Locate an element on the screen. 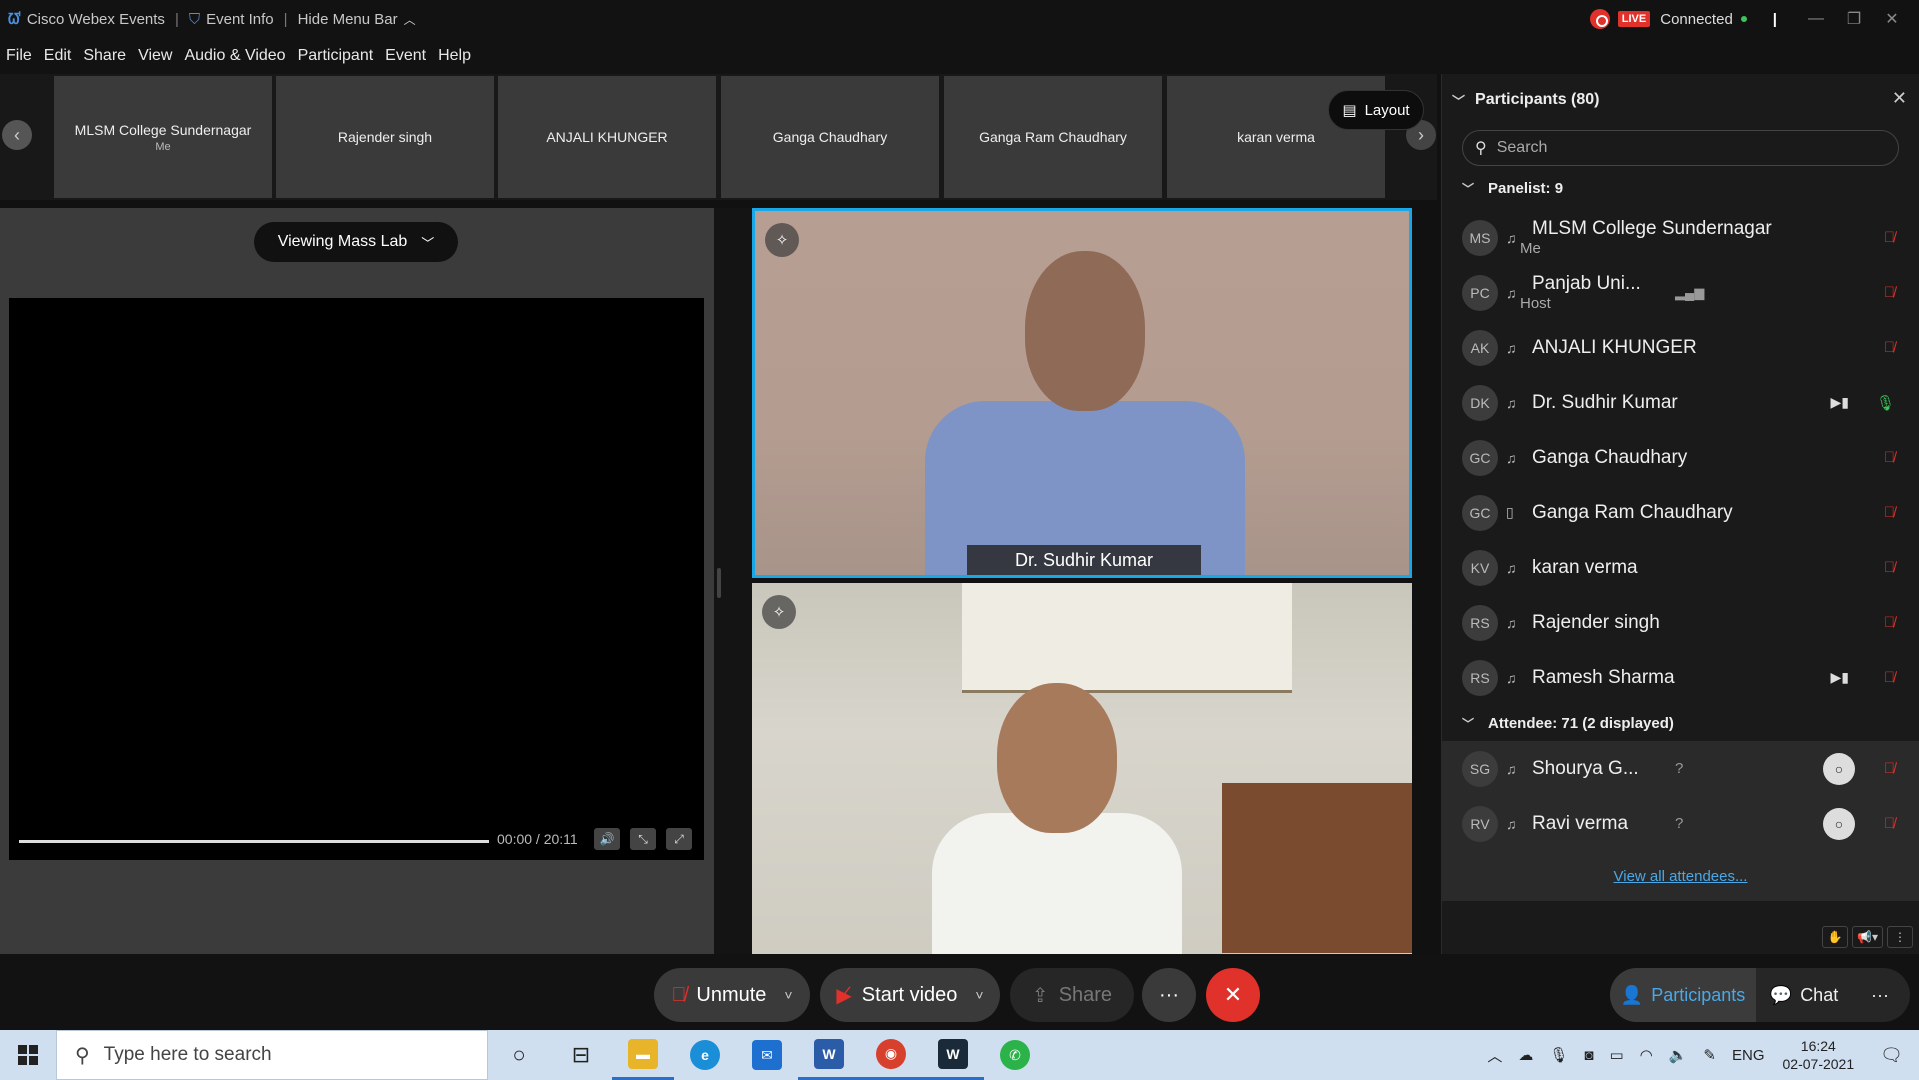 This screenshot has width=1919, height=1080. more-vertical-icon: ⋮ is located at coordinates (1900, 937).